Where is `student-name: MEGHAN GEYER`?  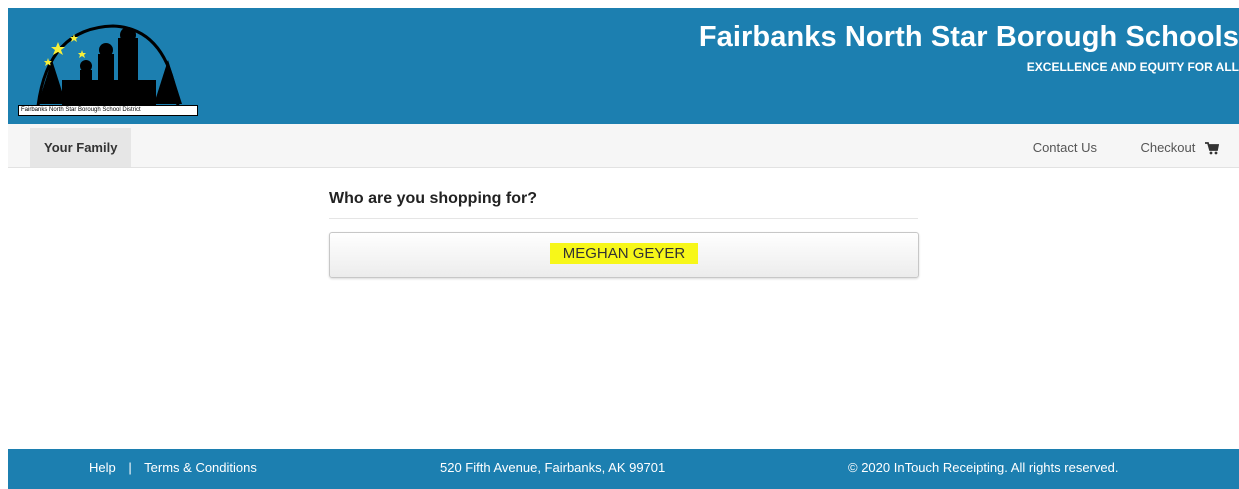 student-name: MEGHAN GEYER is located at coordinates (624, 253).